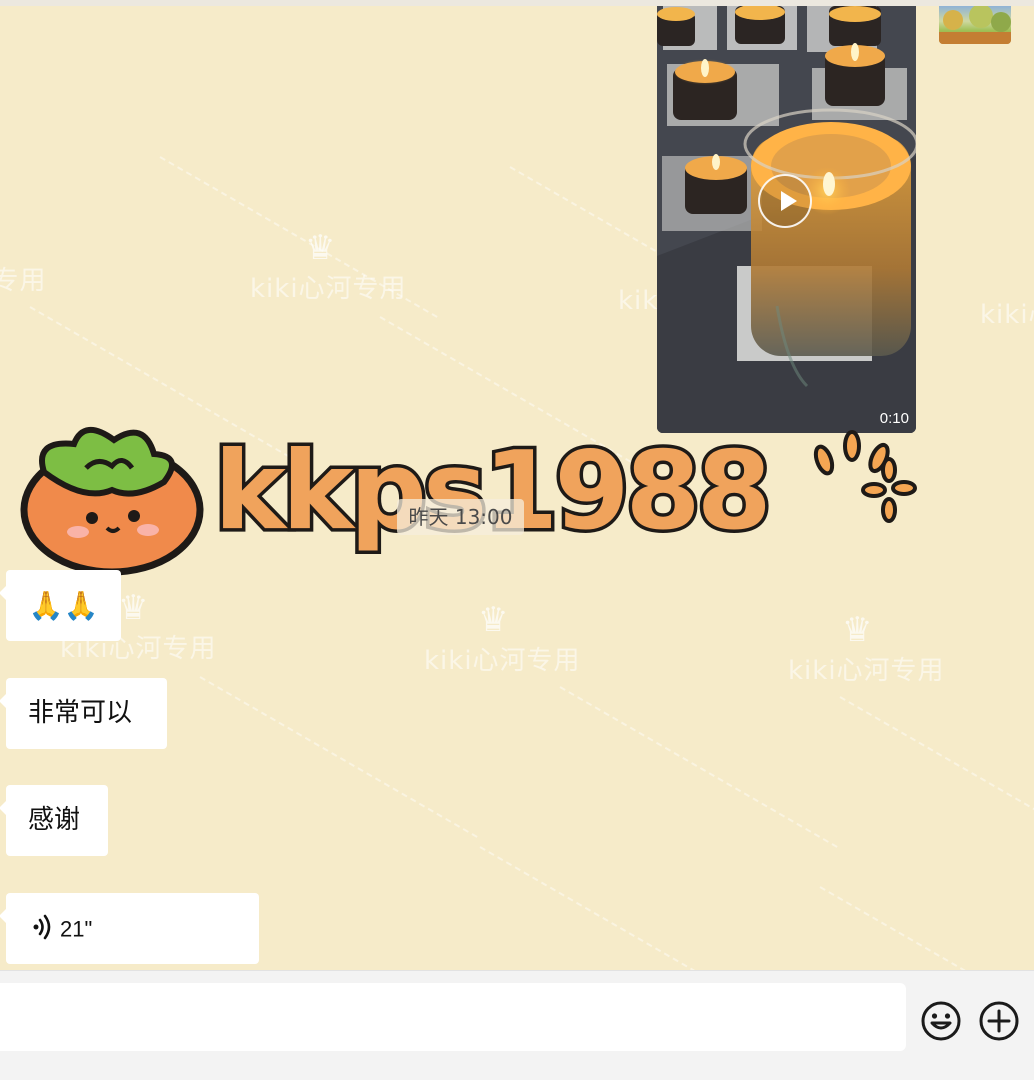 The height and width of the screenshot is (1080, 1034). What do you see at coordinates (42, 927) in the screenshot?
I see `voice-wave-icon` at bounding box center [42, 927].